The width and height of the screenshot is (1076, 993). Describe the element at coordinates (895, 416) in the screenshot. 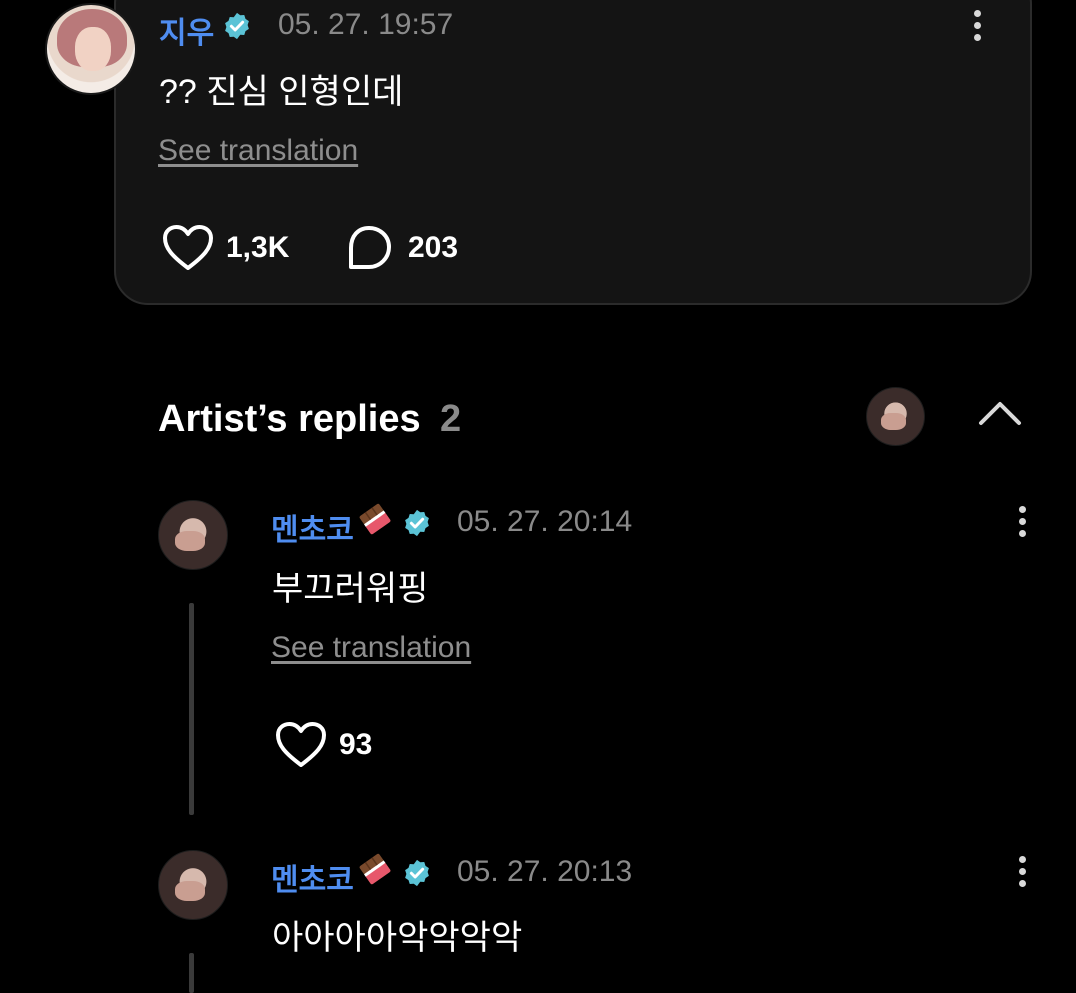

I see `artist-avatar-preview` at that location.